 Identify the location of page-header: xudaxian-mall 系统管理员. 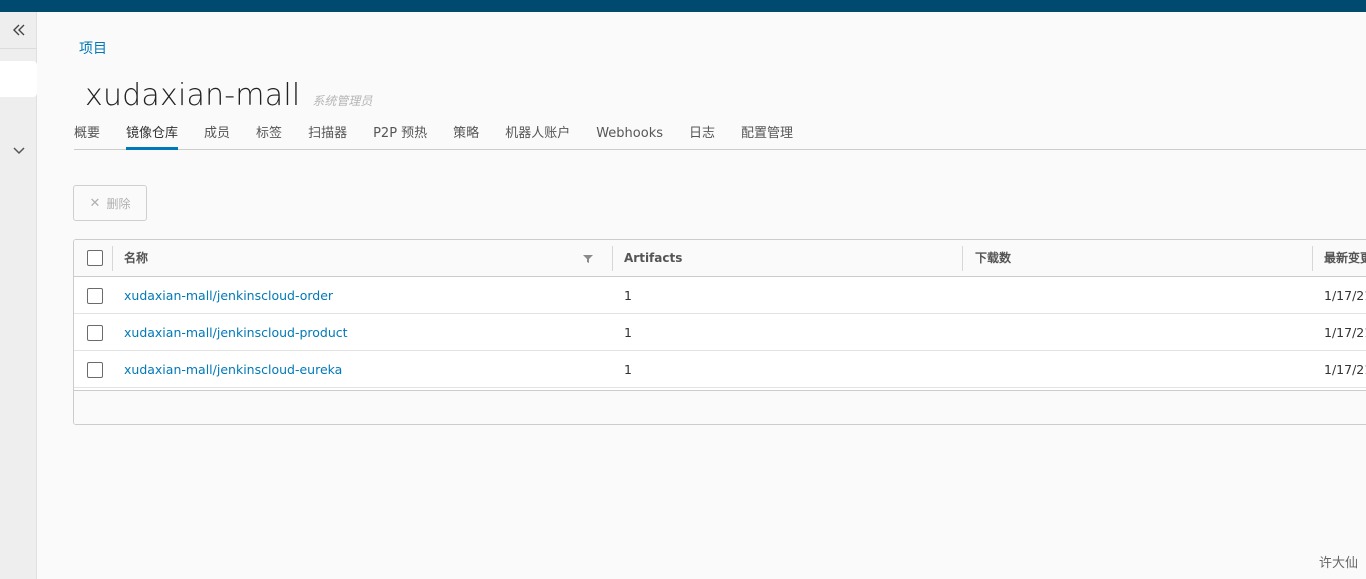
(228, 95).